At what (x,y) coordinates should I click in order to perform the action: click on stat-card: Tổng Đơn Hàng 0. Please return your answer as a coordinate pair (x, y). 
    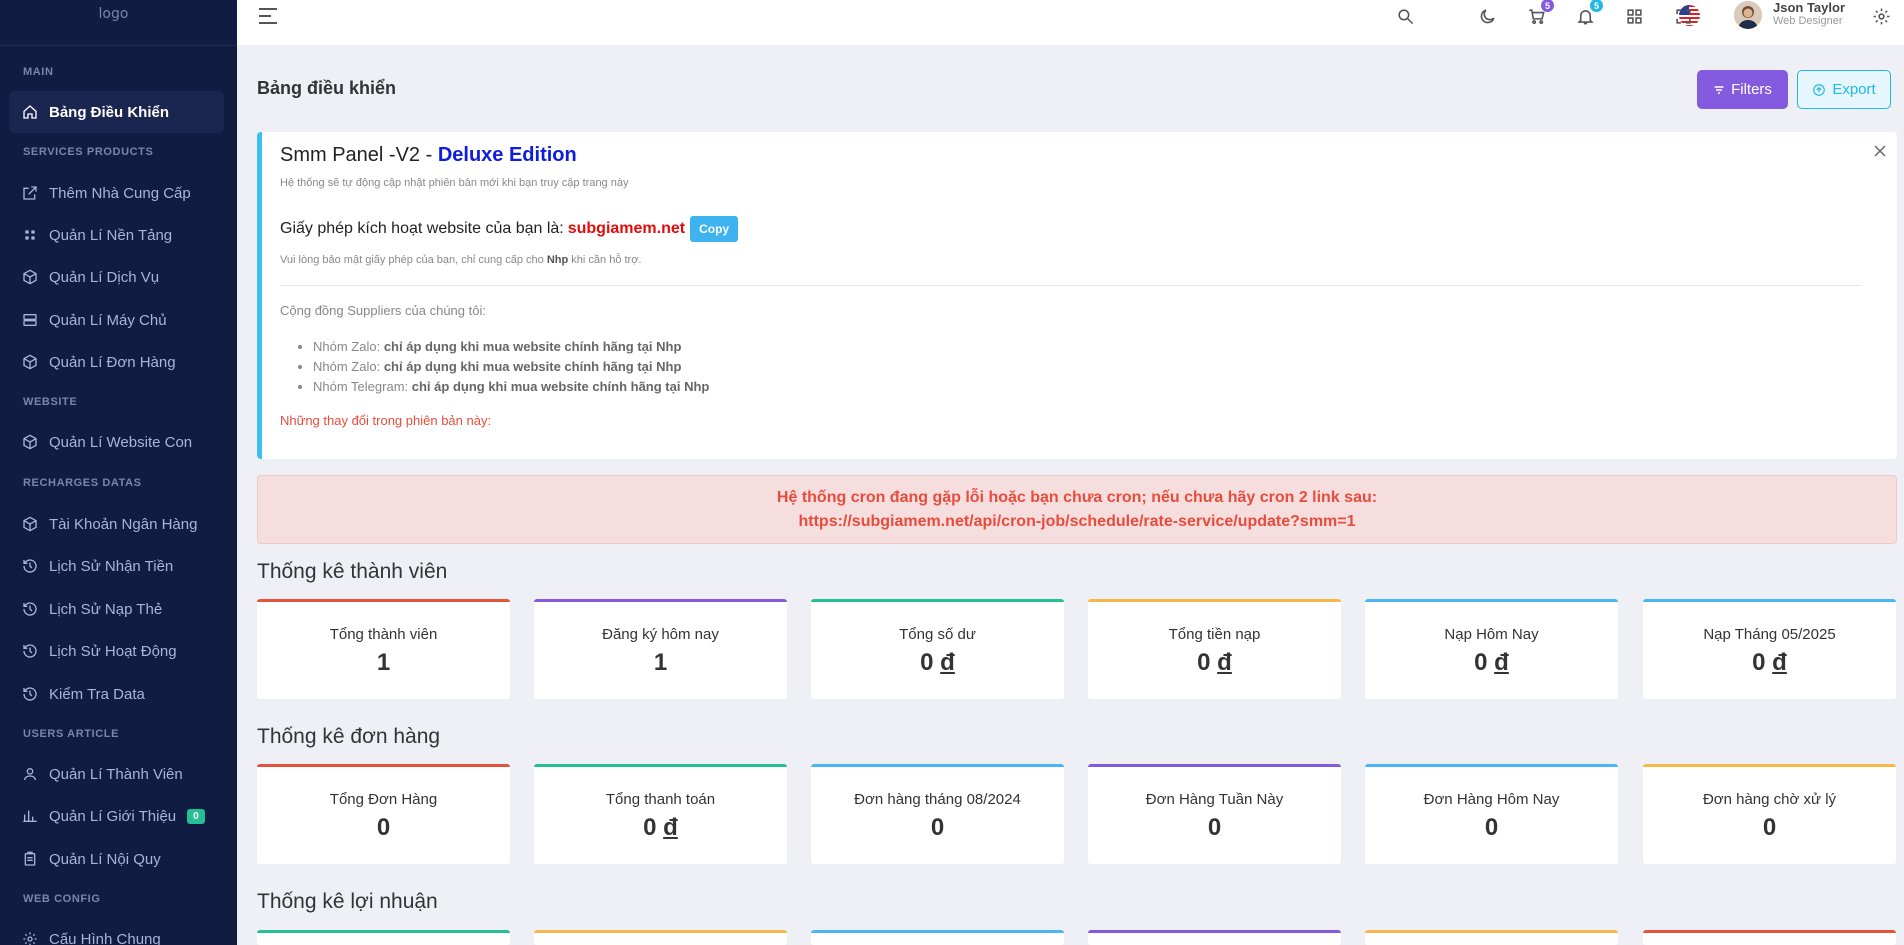
    Looking at the image, I should click on (383, 814).